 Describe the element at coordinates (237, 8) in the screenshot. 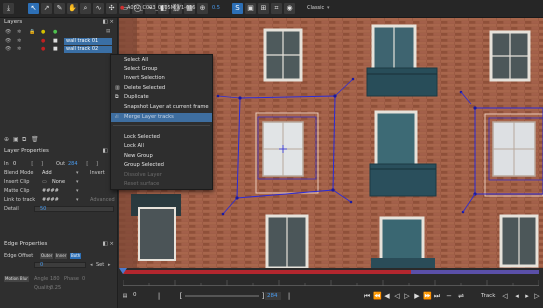

I see `surface-view-icon: S` at that location.